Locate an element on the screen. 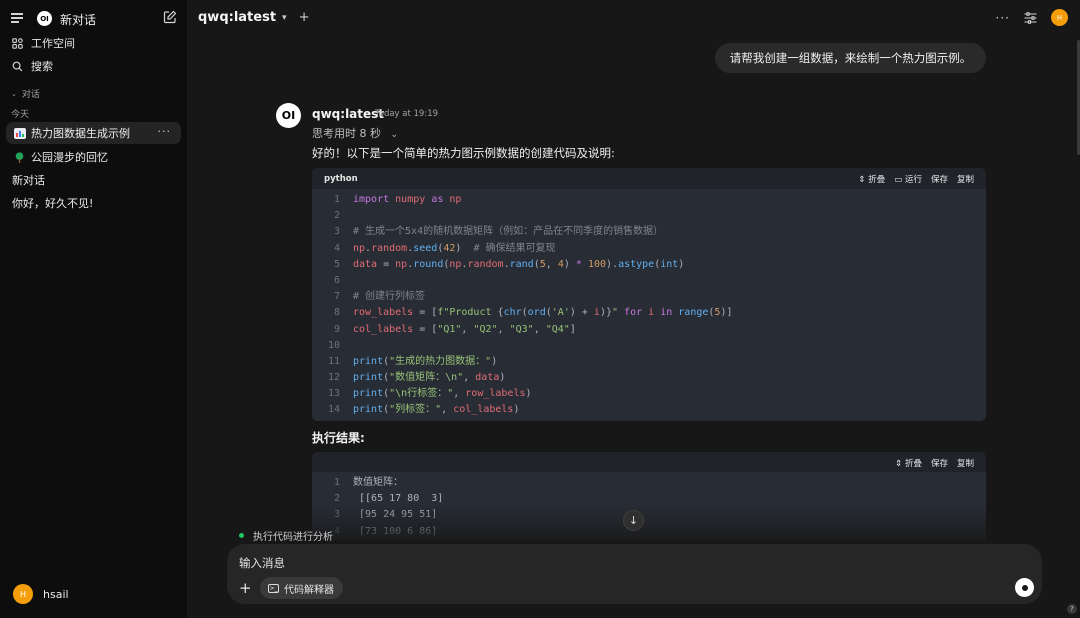  output-header: ⇕ 折叠 保存 复制 is located at coordinates (649, 462).